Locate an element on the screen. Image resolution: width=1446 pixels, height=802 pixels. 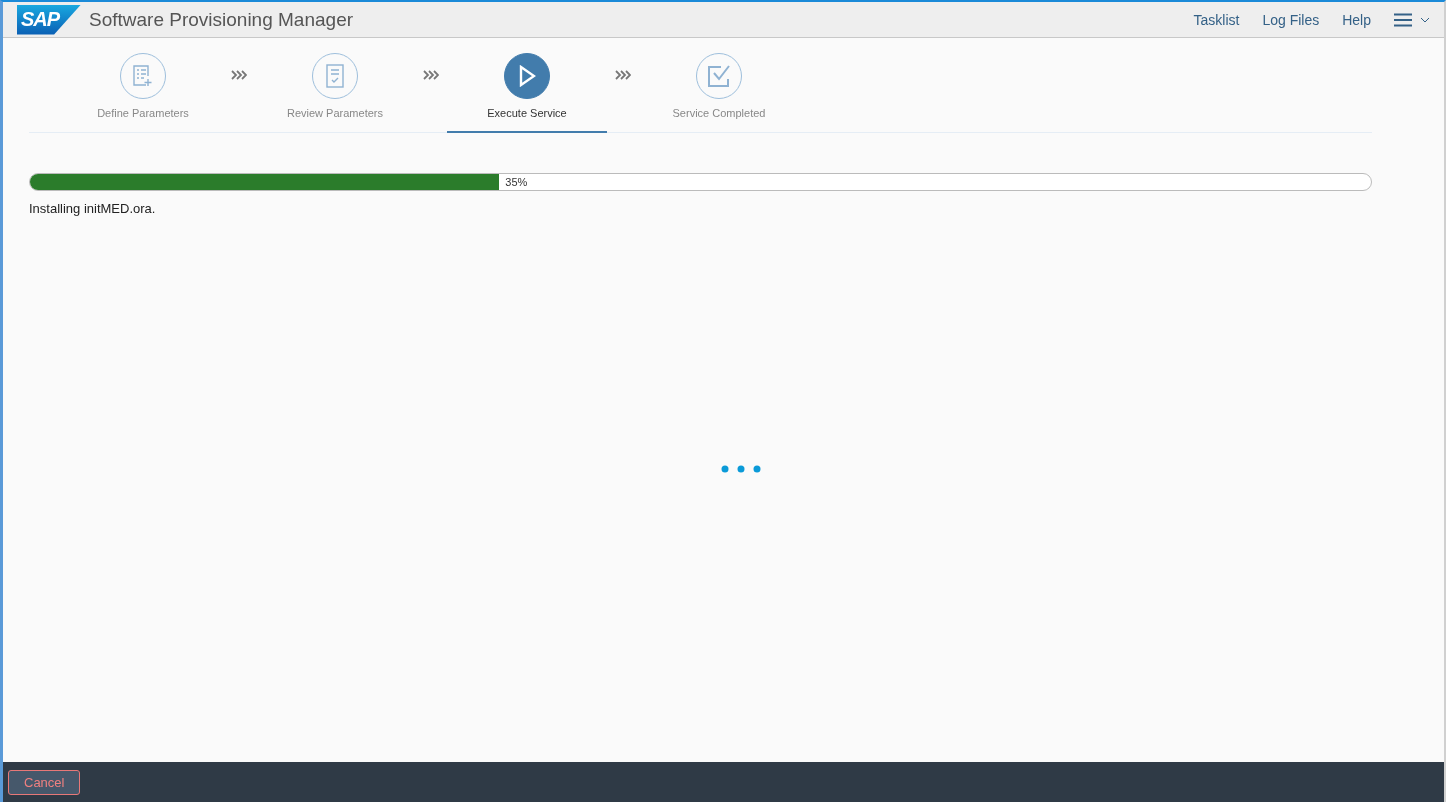
header-link: Help is located at coordinates (1356, 19).